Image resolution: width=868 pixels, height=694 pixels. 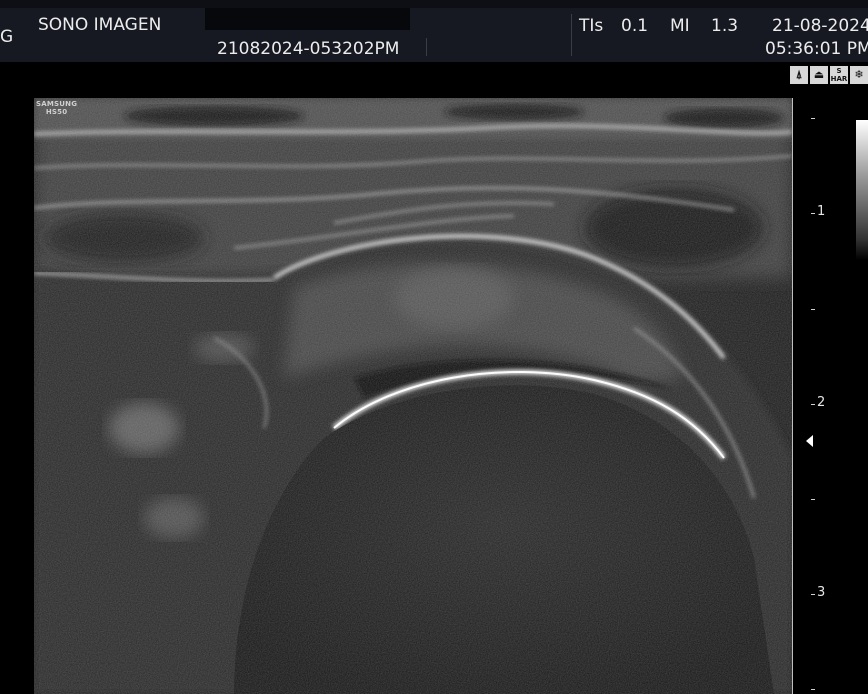 What do you see at coordinates (859, 75) in the screenshot?
I see `freeze-icon: ❄` at bounding box center [859, 75].